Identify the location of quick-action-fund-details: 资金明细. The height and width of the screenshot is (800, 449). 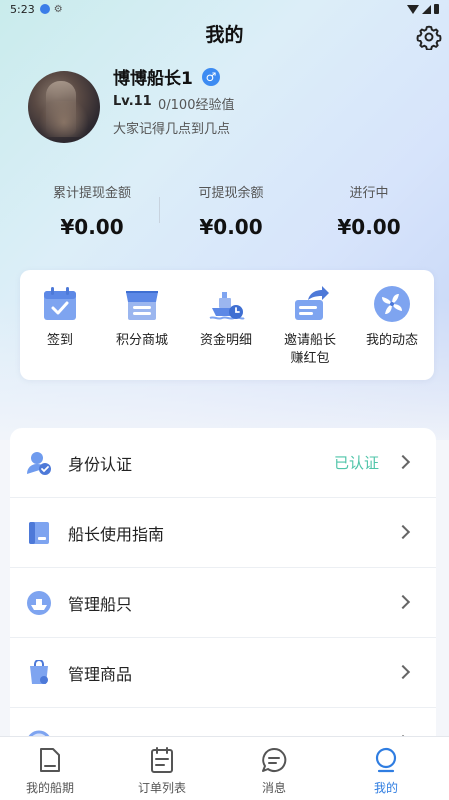
(226, 317).